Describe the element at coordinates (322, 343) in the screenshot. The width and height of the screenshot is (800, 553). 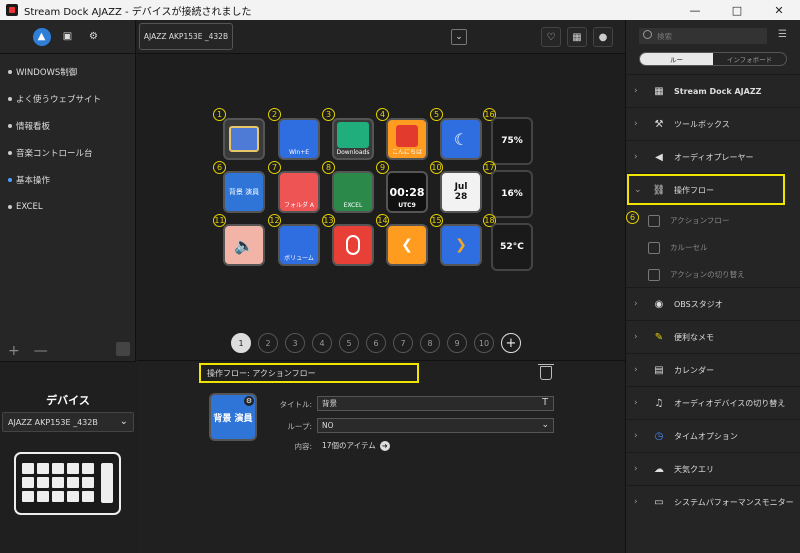
I see `page-button: 4` at that location.